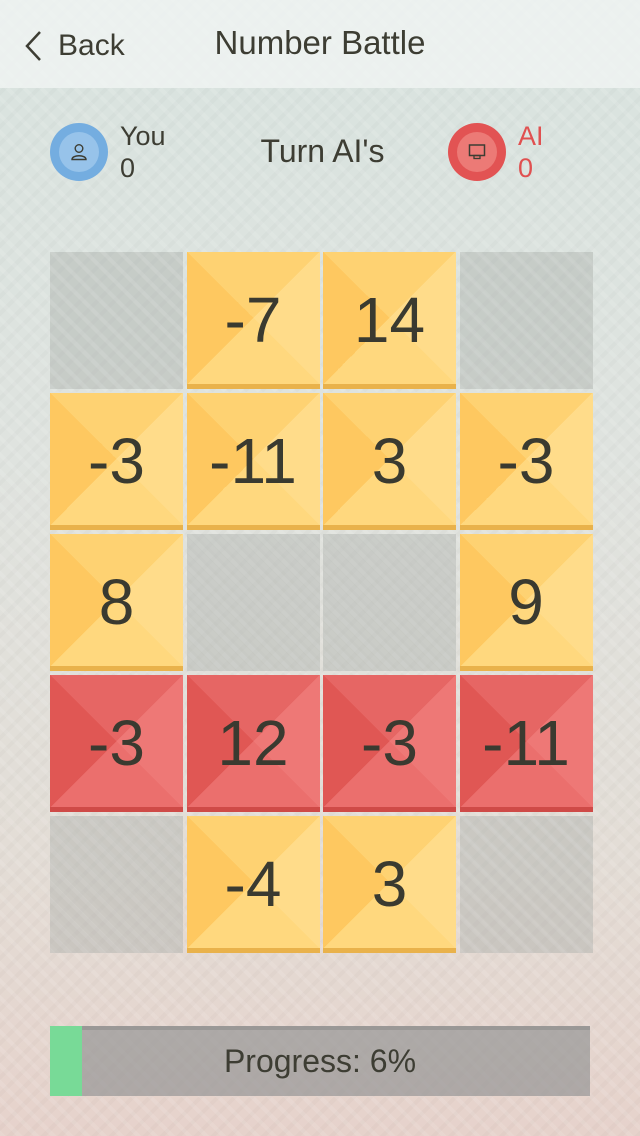 This screenshot has height=1136, width=640. I want to click on user-icon, so click(79, 152).